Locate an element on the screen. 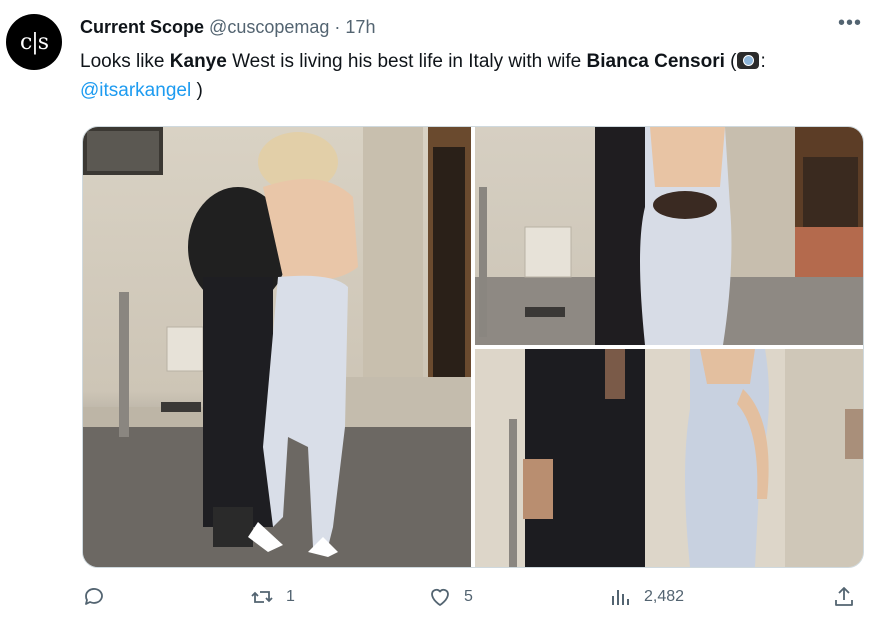 This screenshot has width=880, height=629. tweet-text-part: : is located at coordinates (763, 61).